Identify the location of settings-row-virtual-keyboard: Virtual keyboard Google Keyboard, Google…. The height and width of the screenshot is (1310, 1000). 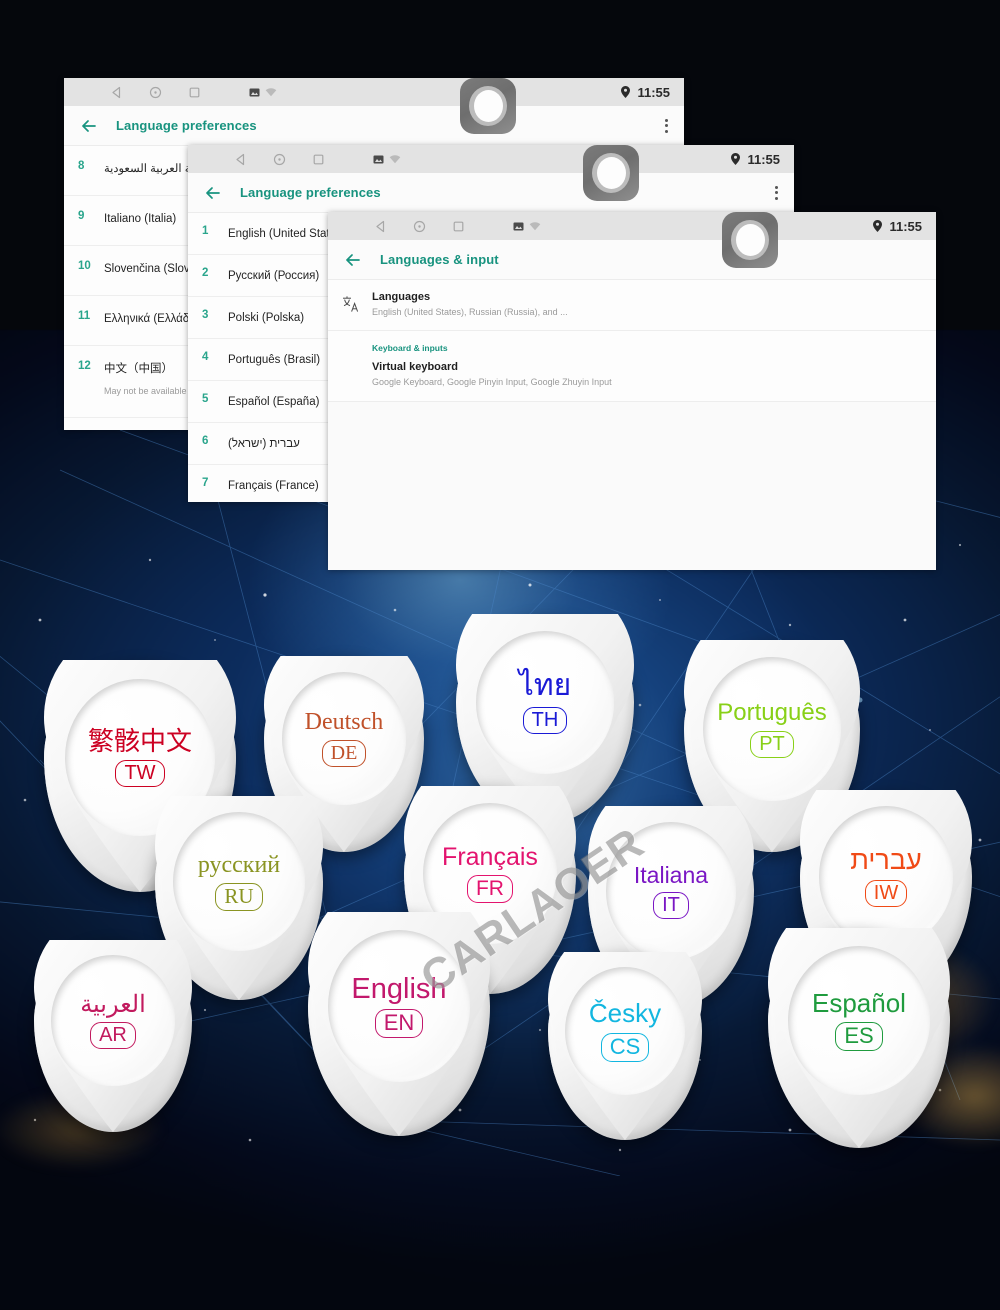
(632, 379).